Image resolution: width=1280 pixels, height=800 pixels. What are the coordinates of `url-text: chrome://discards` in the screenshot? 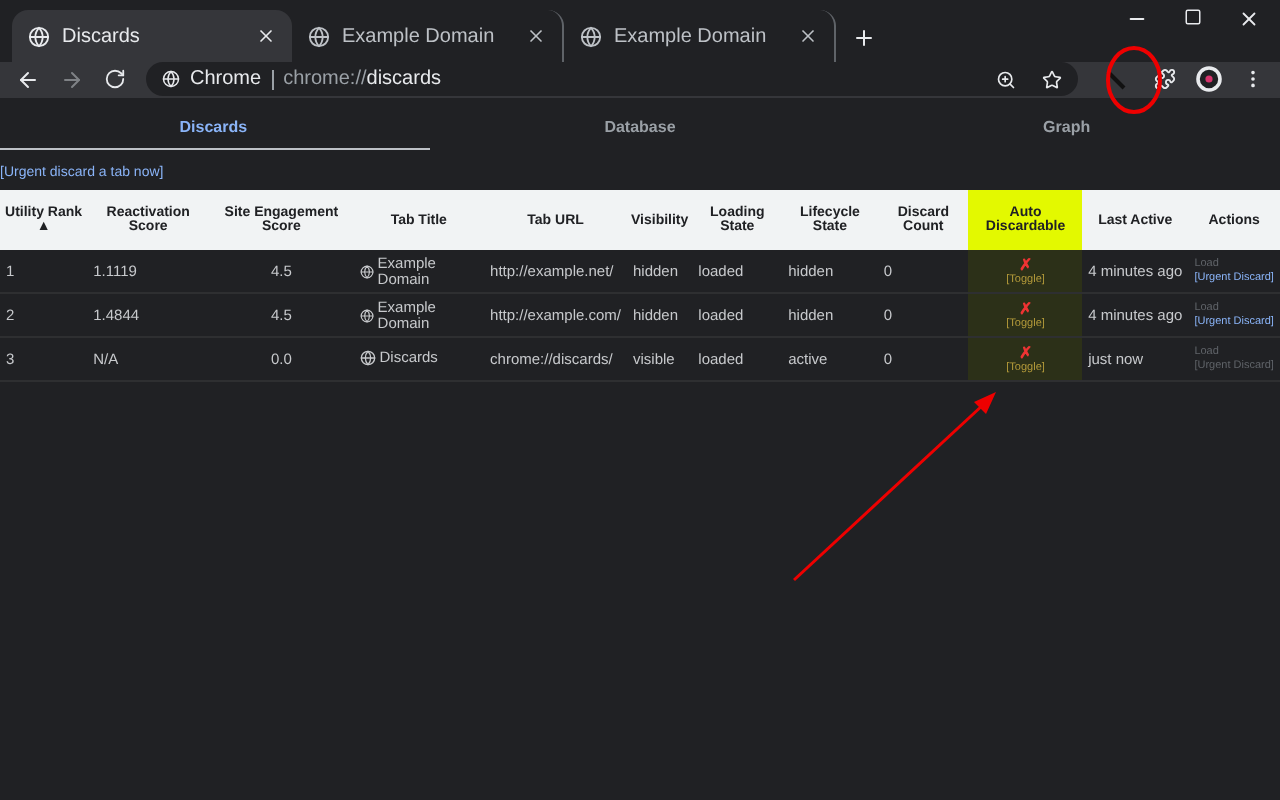 It's located at (362, 79).